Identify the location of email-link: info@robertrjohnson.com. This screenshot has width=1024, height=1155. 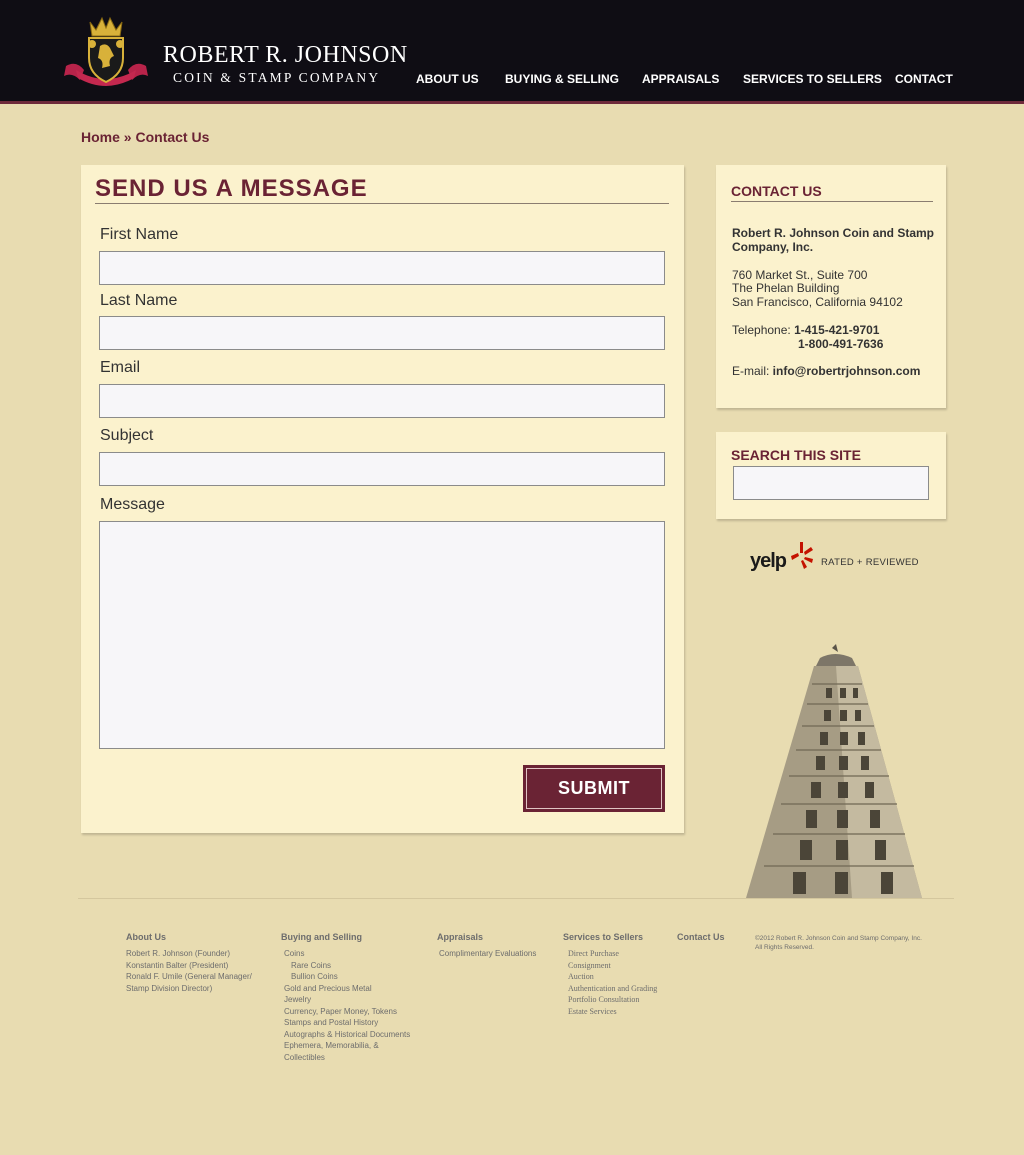
(847, 371).